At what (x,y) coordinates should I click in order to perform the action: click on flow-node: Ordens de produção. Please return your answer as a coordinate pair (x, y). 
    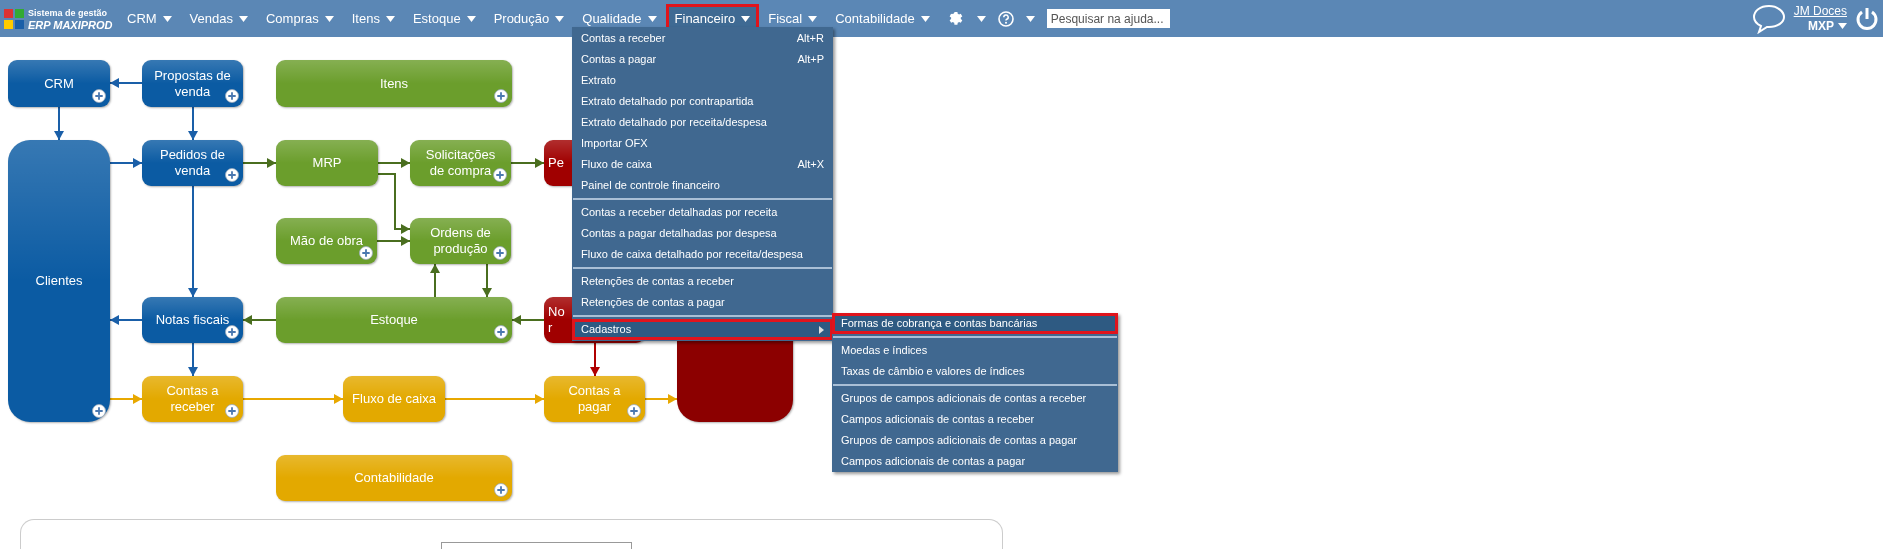
    Looking at the image, I should click on (460, 241).